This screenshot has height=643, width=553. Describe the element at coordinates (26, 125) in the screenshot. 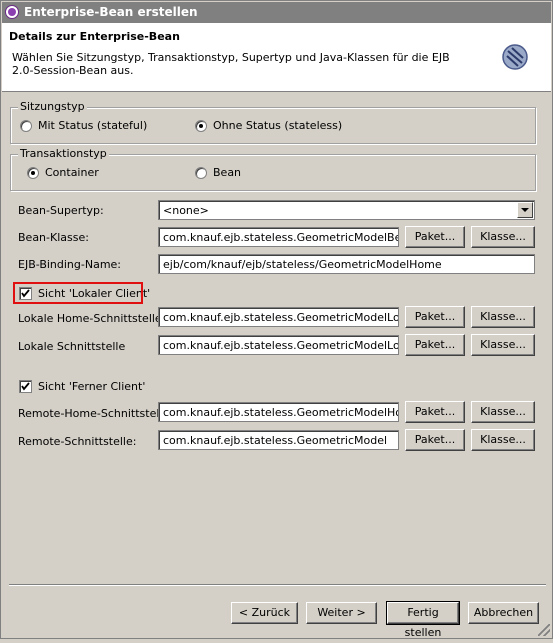

I see `radio-stateful-indicator` at that location.